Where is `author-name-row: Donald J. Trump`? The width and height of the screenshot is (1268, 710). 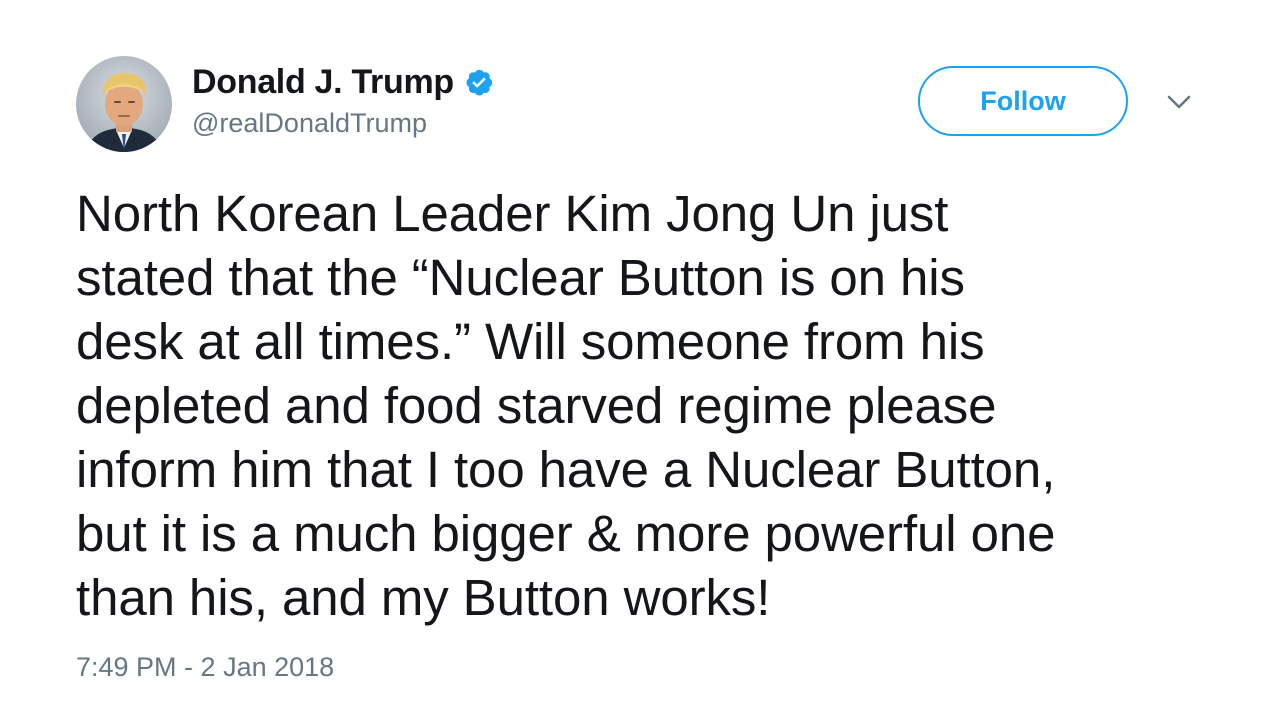
author-name-row: Donald J. Trump is located at coordinates (343, 82).